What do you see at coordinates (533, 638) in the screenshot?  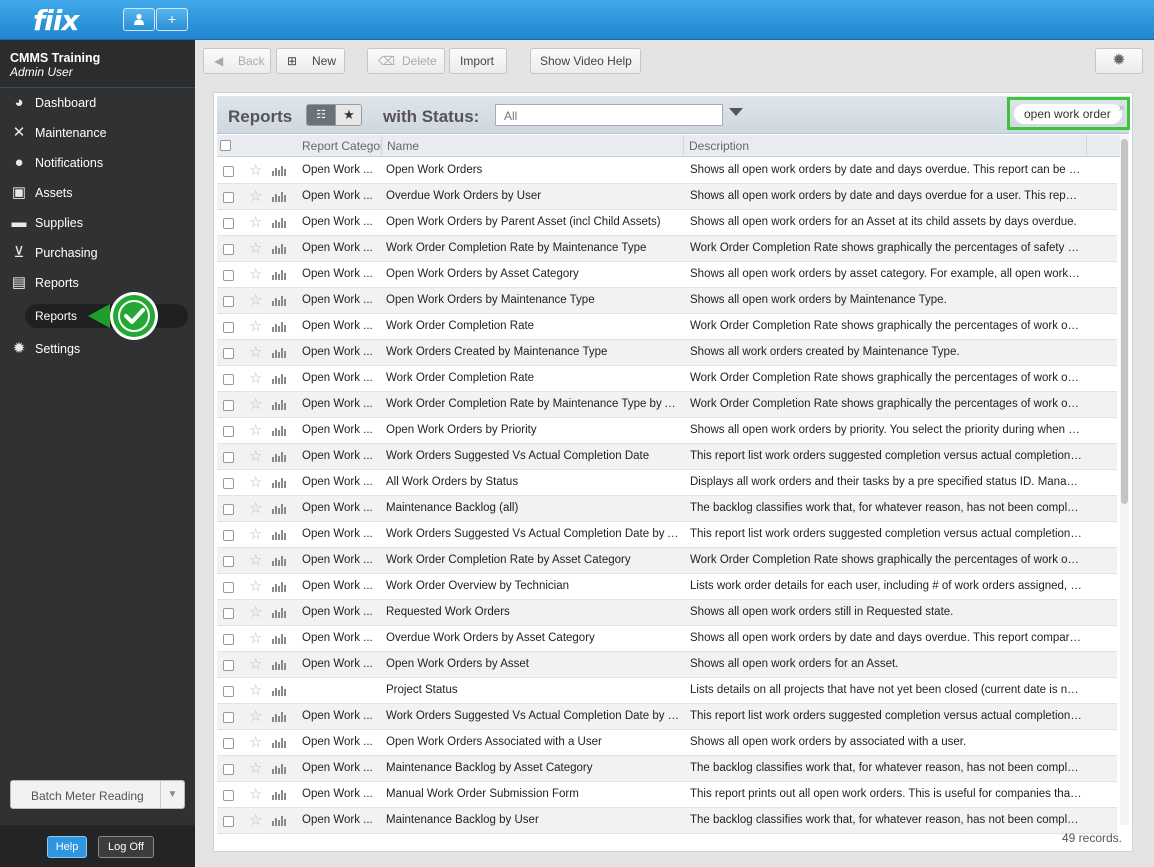 I see `cell-name: Overdue Work Orders by Asset Category` at bounding box center [533, 638].